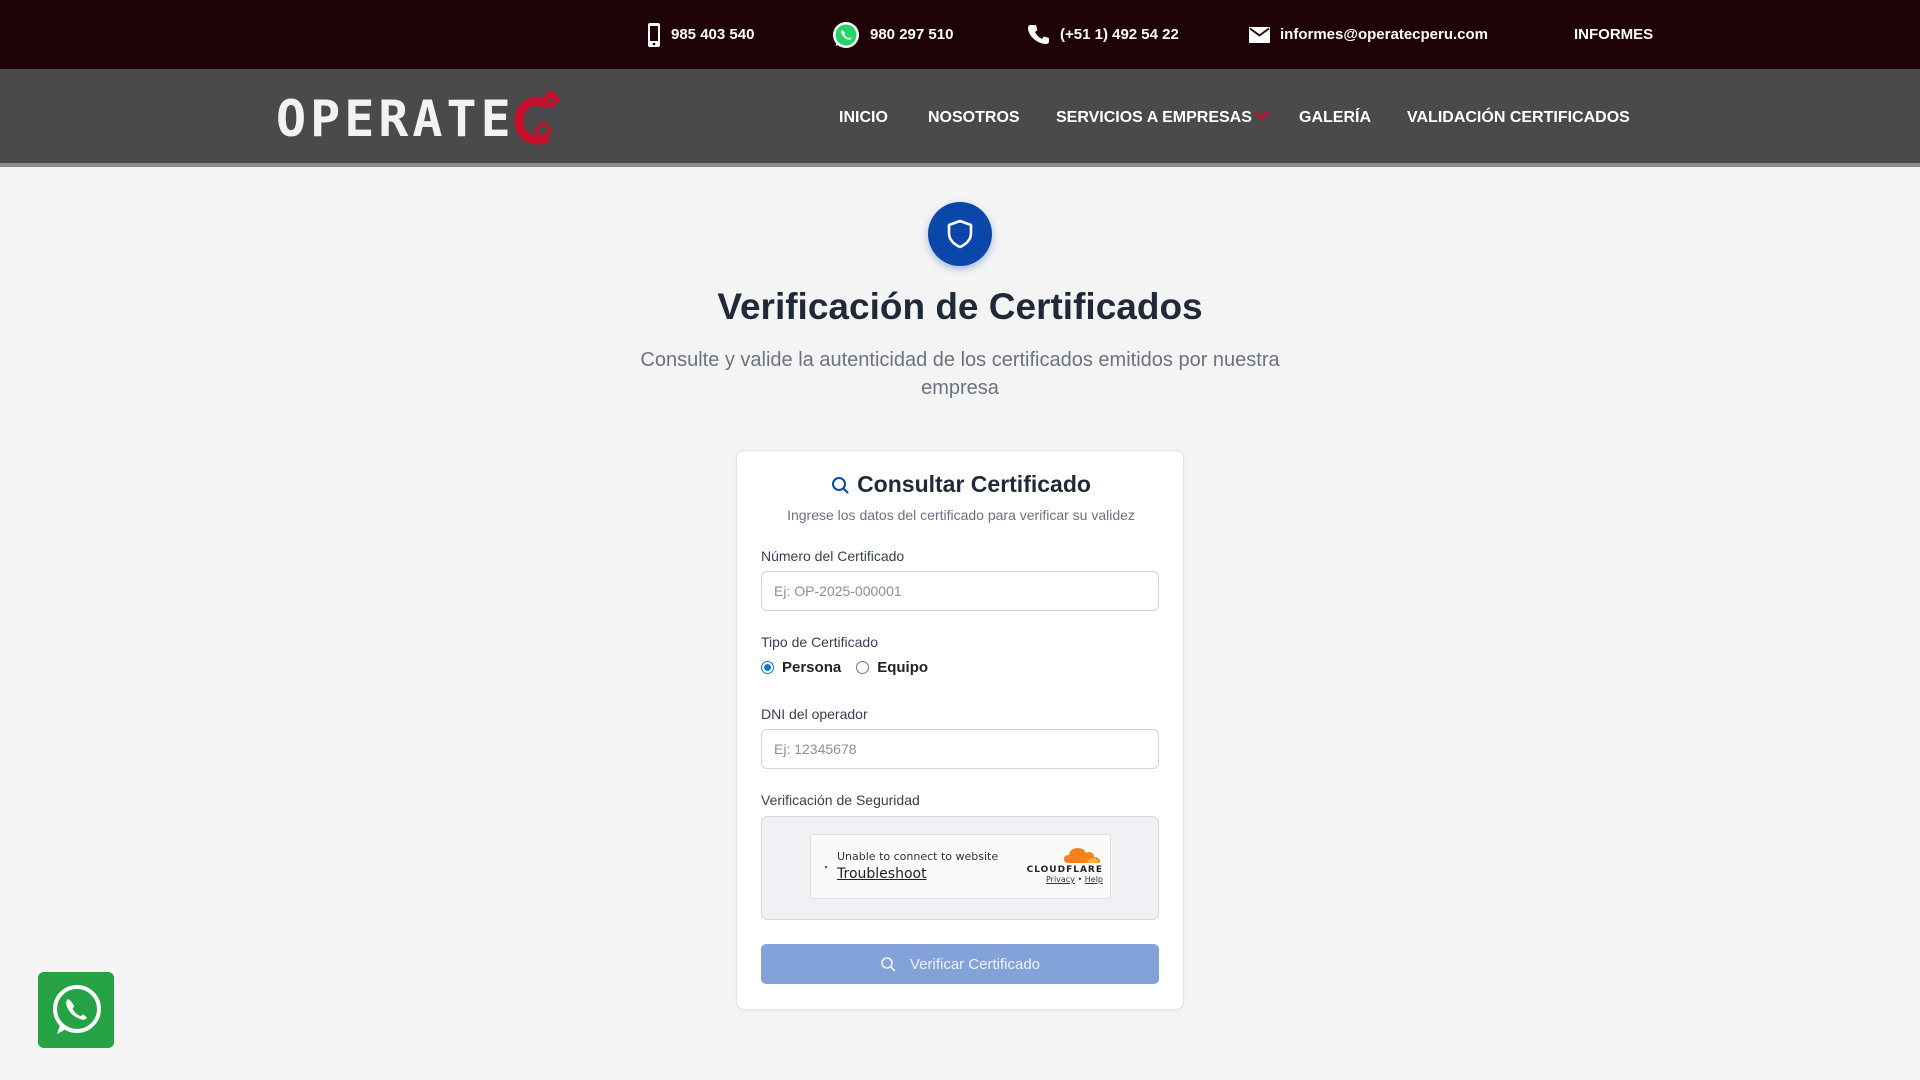 This screenshot has height=1080, width=1920. I want to click on email-address: informes@operatecperu.com, so click(1384, 34).